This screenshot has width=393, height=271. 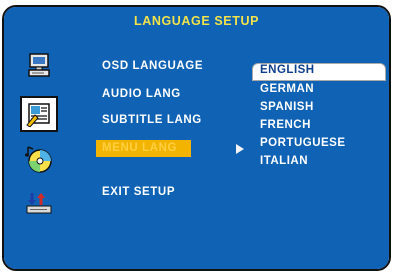 I want to click on option-italian: ITALIAN, so click(x=284, y=161).